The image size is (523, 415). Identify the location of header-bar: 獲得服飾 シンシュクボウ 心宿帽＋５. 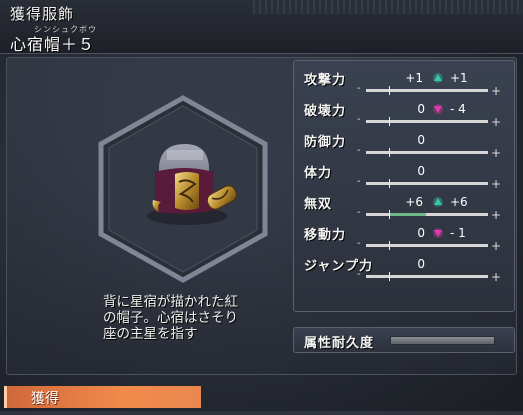
(261, 27).